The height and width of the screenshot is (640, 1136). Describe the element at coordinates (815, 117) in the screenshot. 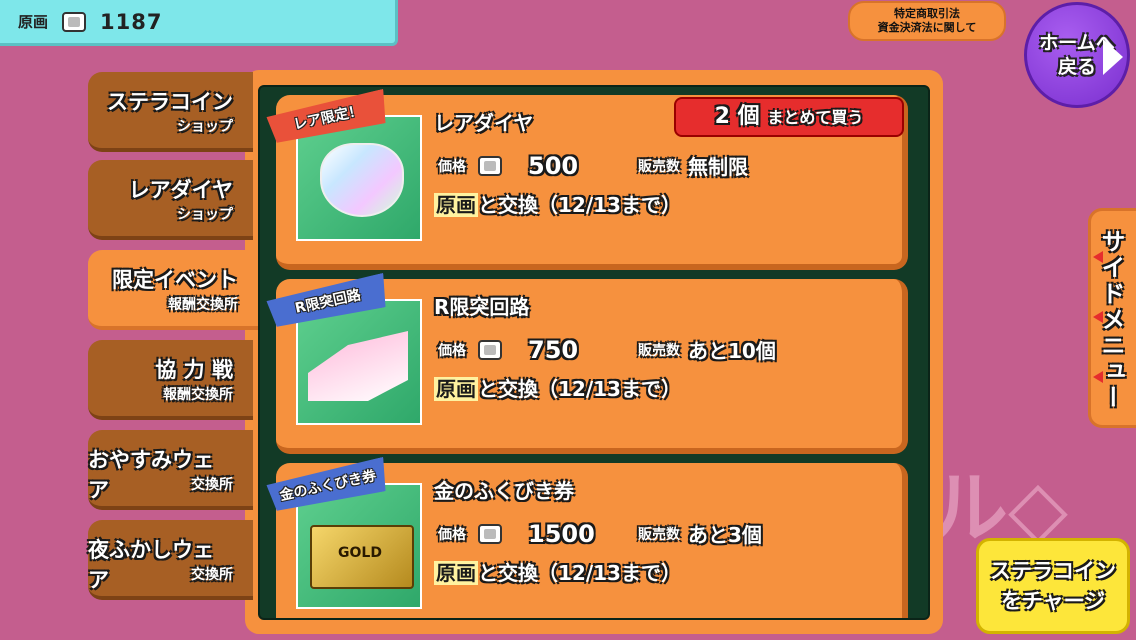

I see `bulk-text: まとめて買う` at that location.